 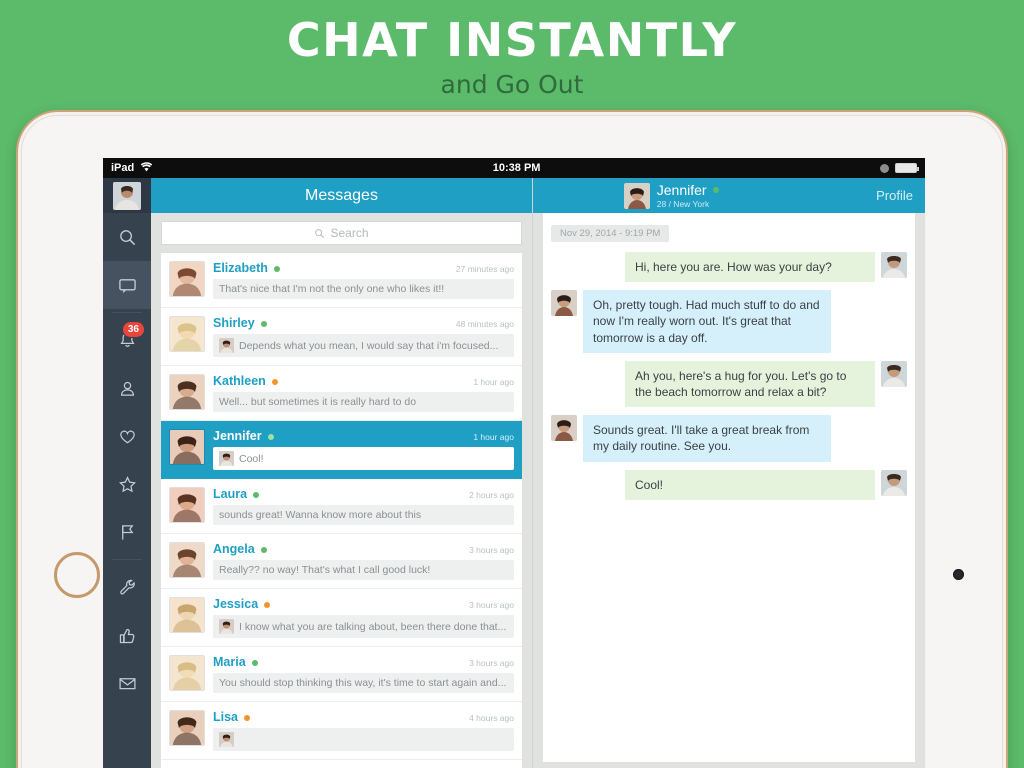 What do you see at coordinates (127, 436) in the screenshot?
I see `sidebar-item-favorites` at bounding box center [127, 436].